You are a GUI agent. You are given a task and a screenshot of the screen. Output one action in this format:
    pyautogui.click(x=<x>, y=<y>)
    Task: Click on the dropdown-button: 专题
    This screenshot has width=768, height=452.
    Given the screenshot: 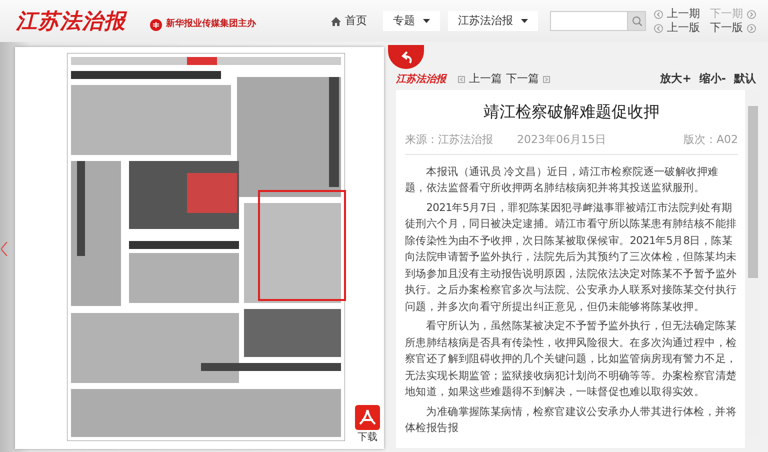 What is the action you would take?
    pyautogui.click(x=411, y=21)
    